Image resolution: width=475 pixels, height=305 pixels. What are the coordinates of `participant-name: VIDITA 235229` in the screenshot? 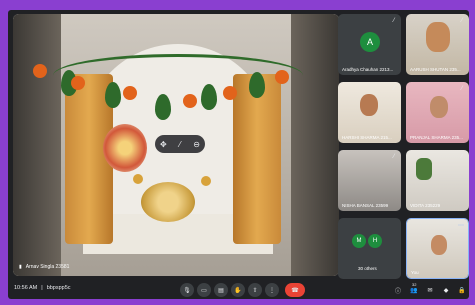 It's located at (425, 205).